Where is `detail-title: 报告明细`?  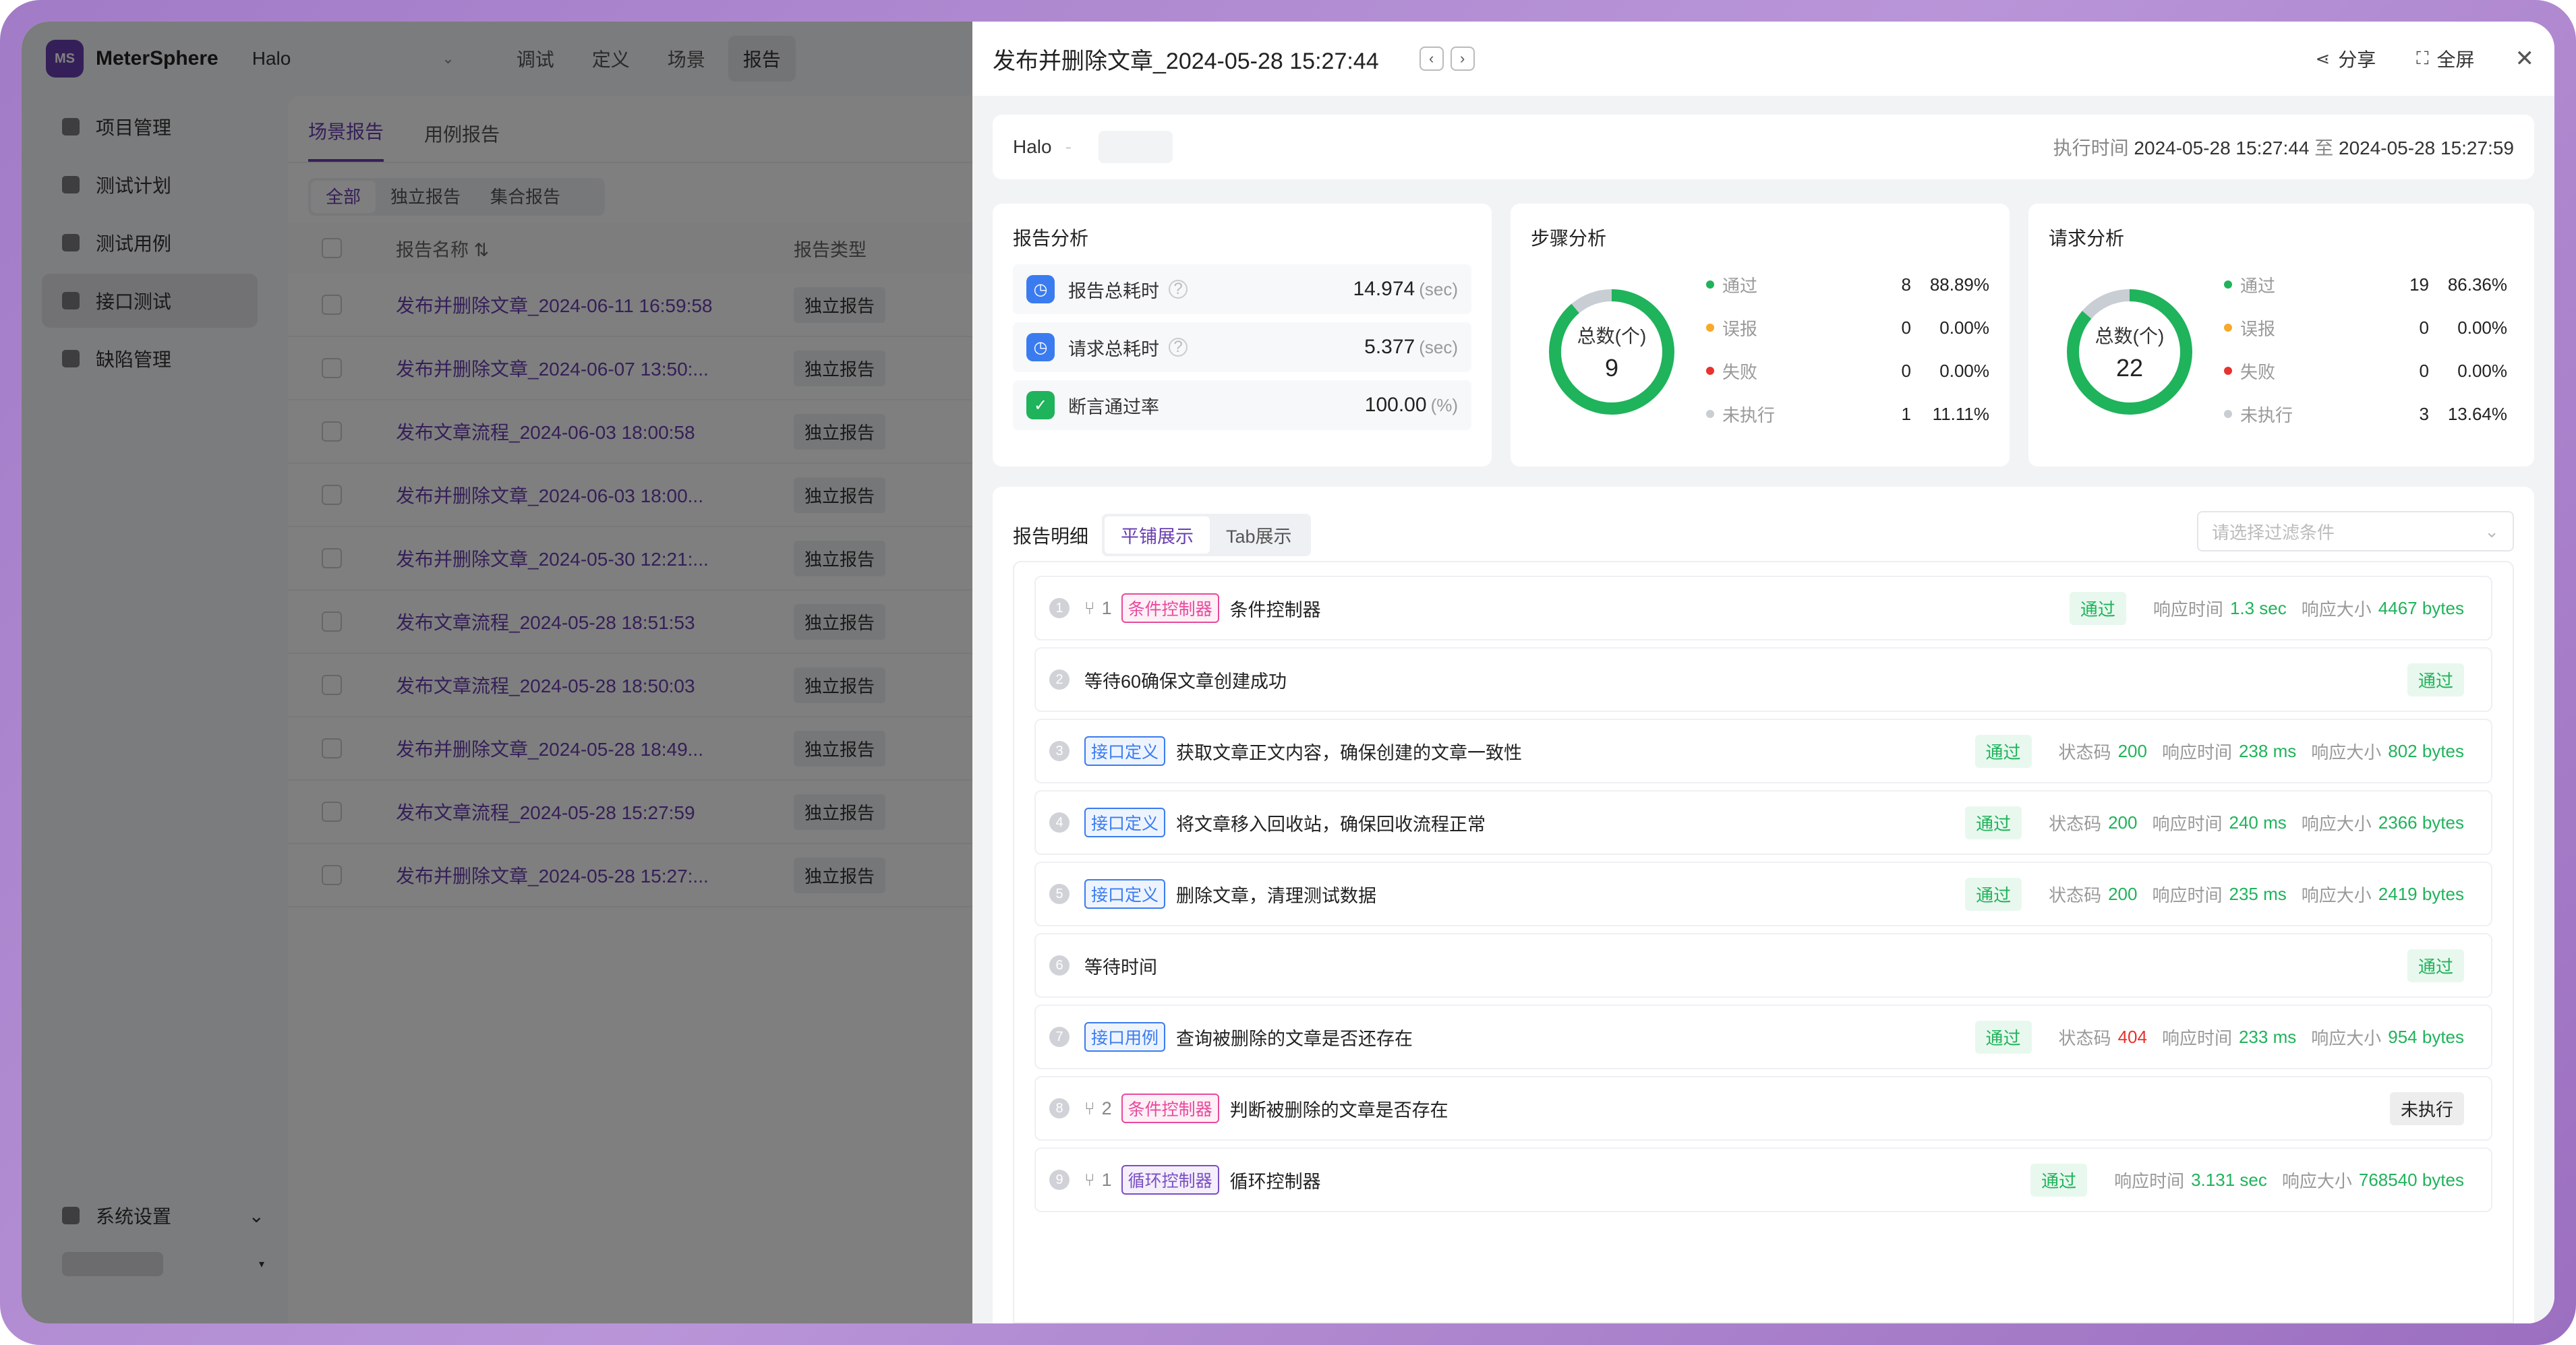 detail-title: 报告明细 is located at coordinates (1051, 536).